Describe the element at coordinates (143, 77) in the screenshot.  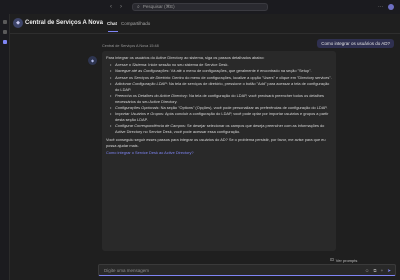
I see `step-title: Acesse os Serviços de Diretório` at that location.